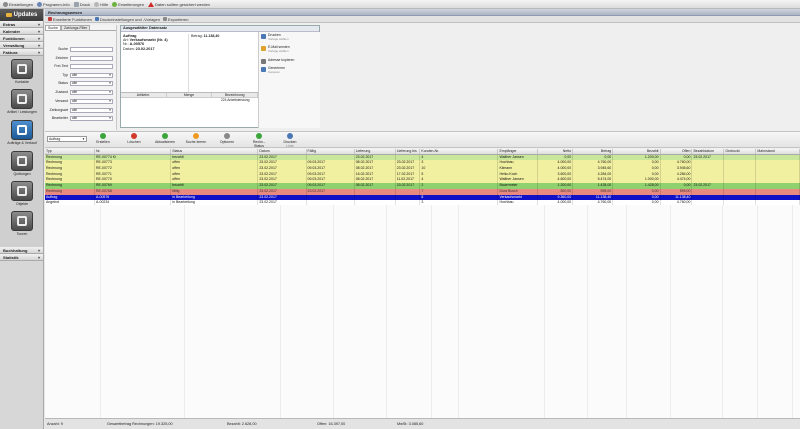 Image resolution: width=800 pixels, height=429 pixels. I want to click on filter-frei-text-input, so click(91, 66).